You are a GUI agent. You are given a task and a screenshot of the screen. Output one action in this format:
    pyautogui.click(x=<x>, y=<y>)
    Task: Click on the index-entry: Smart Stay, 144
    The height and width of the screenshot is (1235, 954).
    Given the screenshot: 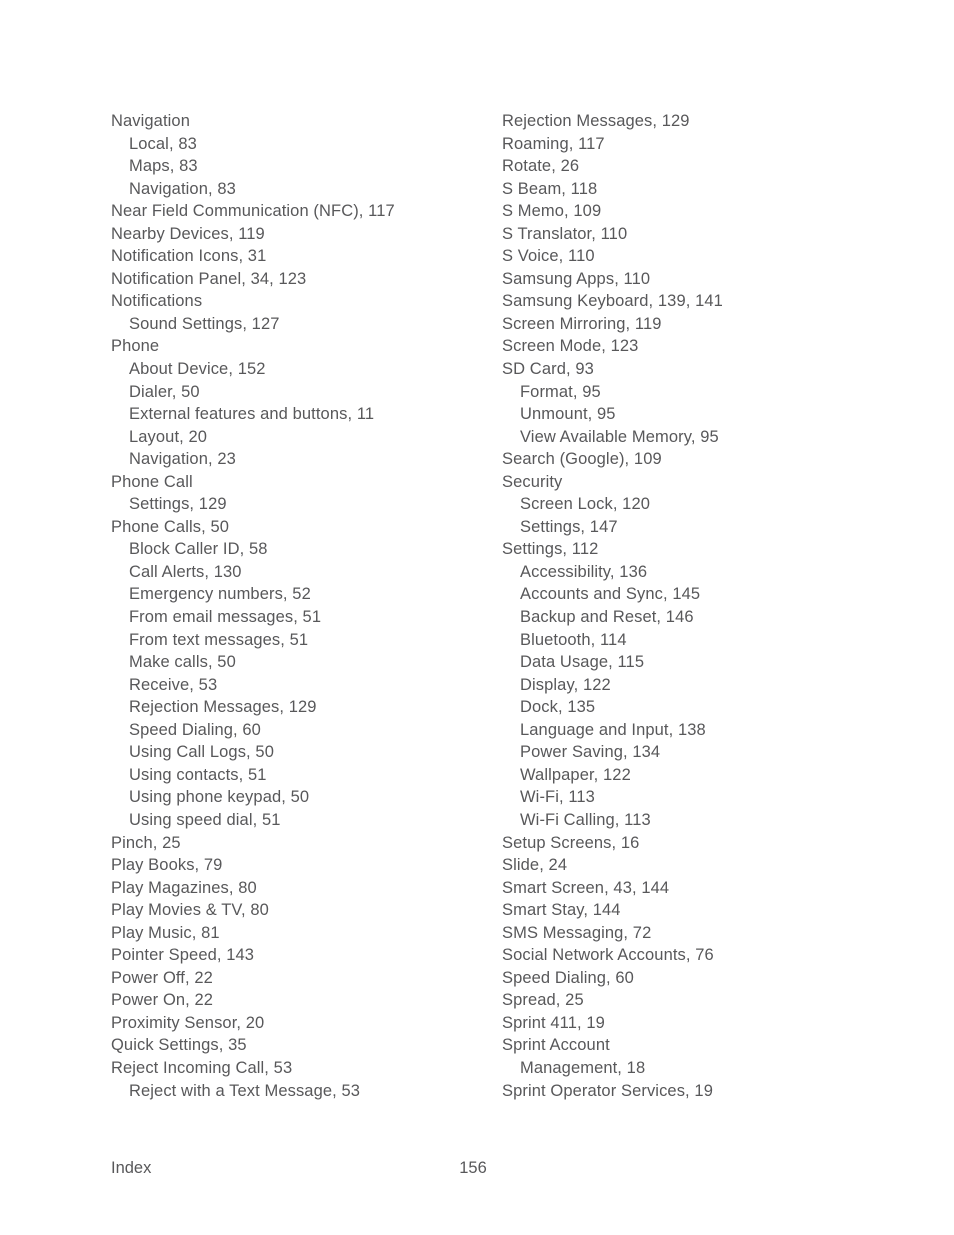 What is the action you would take?
    pyautogui.click(x=561, y=910)
    